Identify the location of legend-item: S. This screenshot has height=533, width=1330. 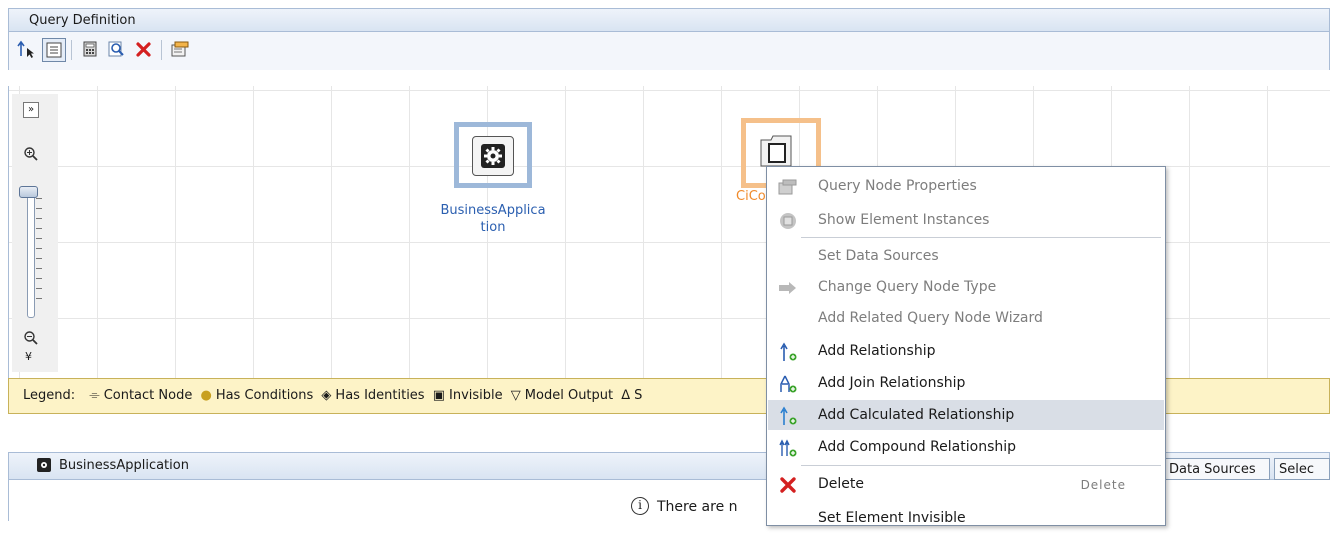
(638, 395).